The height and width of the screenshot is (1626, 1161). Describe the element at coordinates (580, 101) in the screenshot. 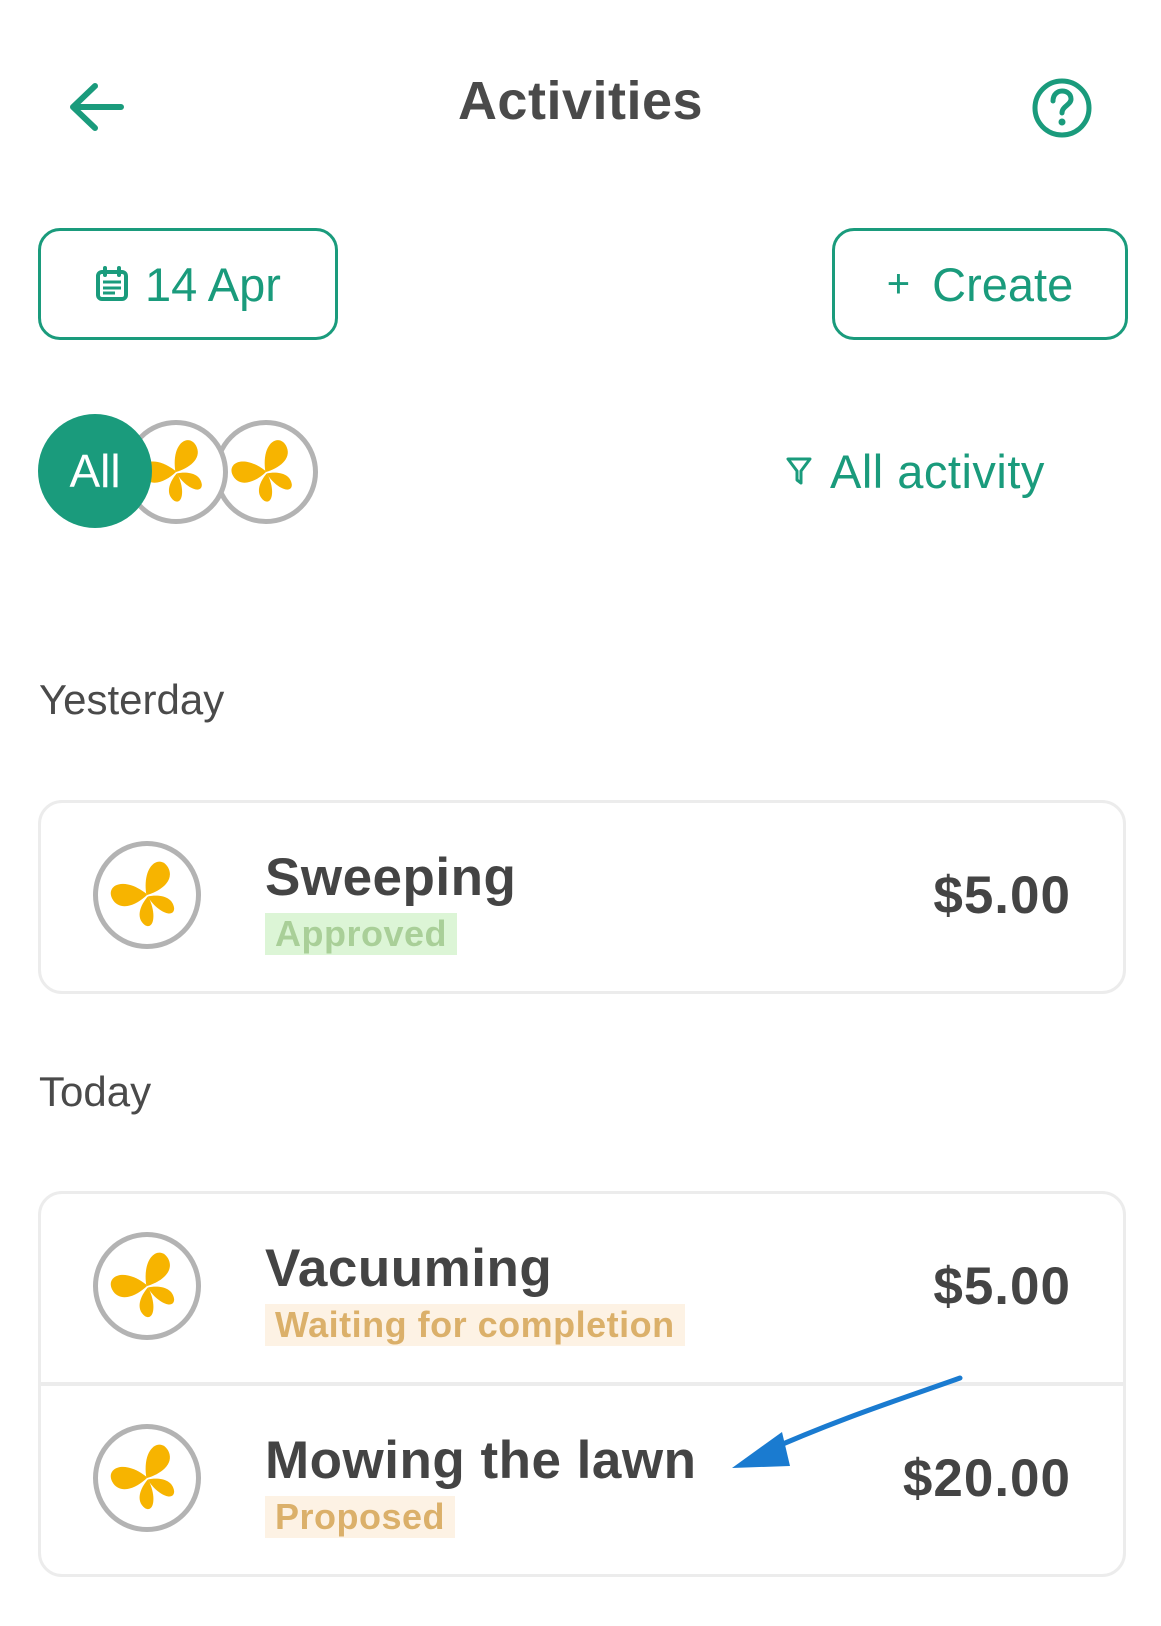

I see `page-title: Activities` at that location.